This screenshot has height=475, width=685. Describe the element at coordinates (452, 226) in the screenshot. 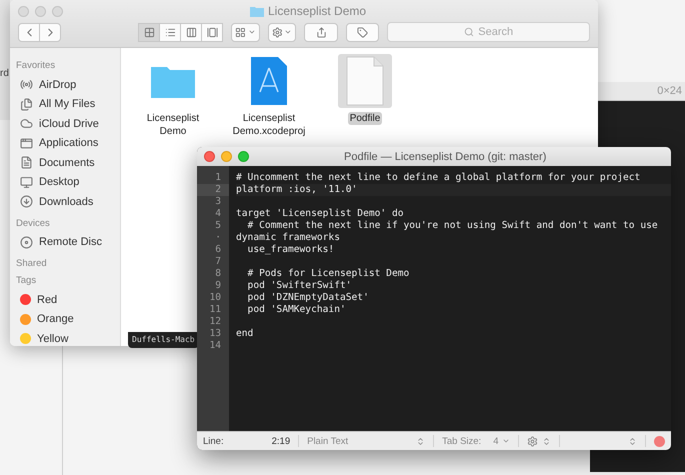

I see `code-line: # Comment the next line if you're not using Swift and don't want to use` at that location.